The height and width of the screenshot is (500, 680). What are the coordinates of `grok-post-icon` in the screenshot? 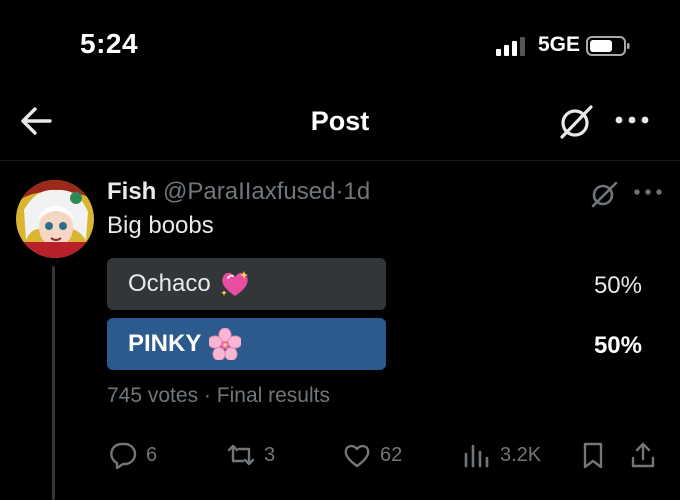 It's located at (604, 194).